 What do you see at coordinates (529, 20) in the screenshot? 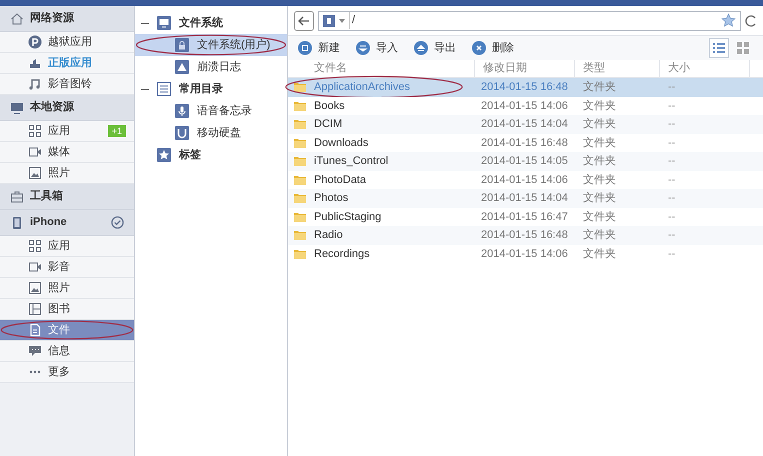
I see `address-field: /` at bounding box center [529, 20].